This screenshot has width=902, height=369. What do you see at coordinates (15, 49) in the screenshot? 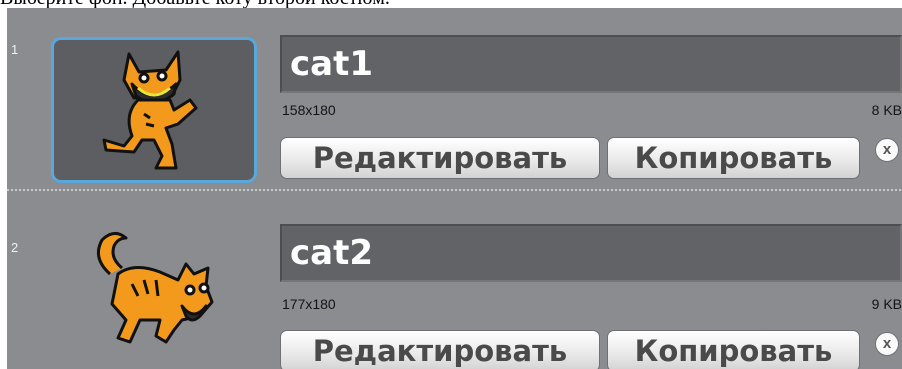
I see `costume-number: 1` at bounding box center [15, 49].